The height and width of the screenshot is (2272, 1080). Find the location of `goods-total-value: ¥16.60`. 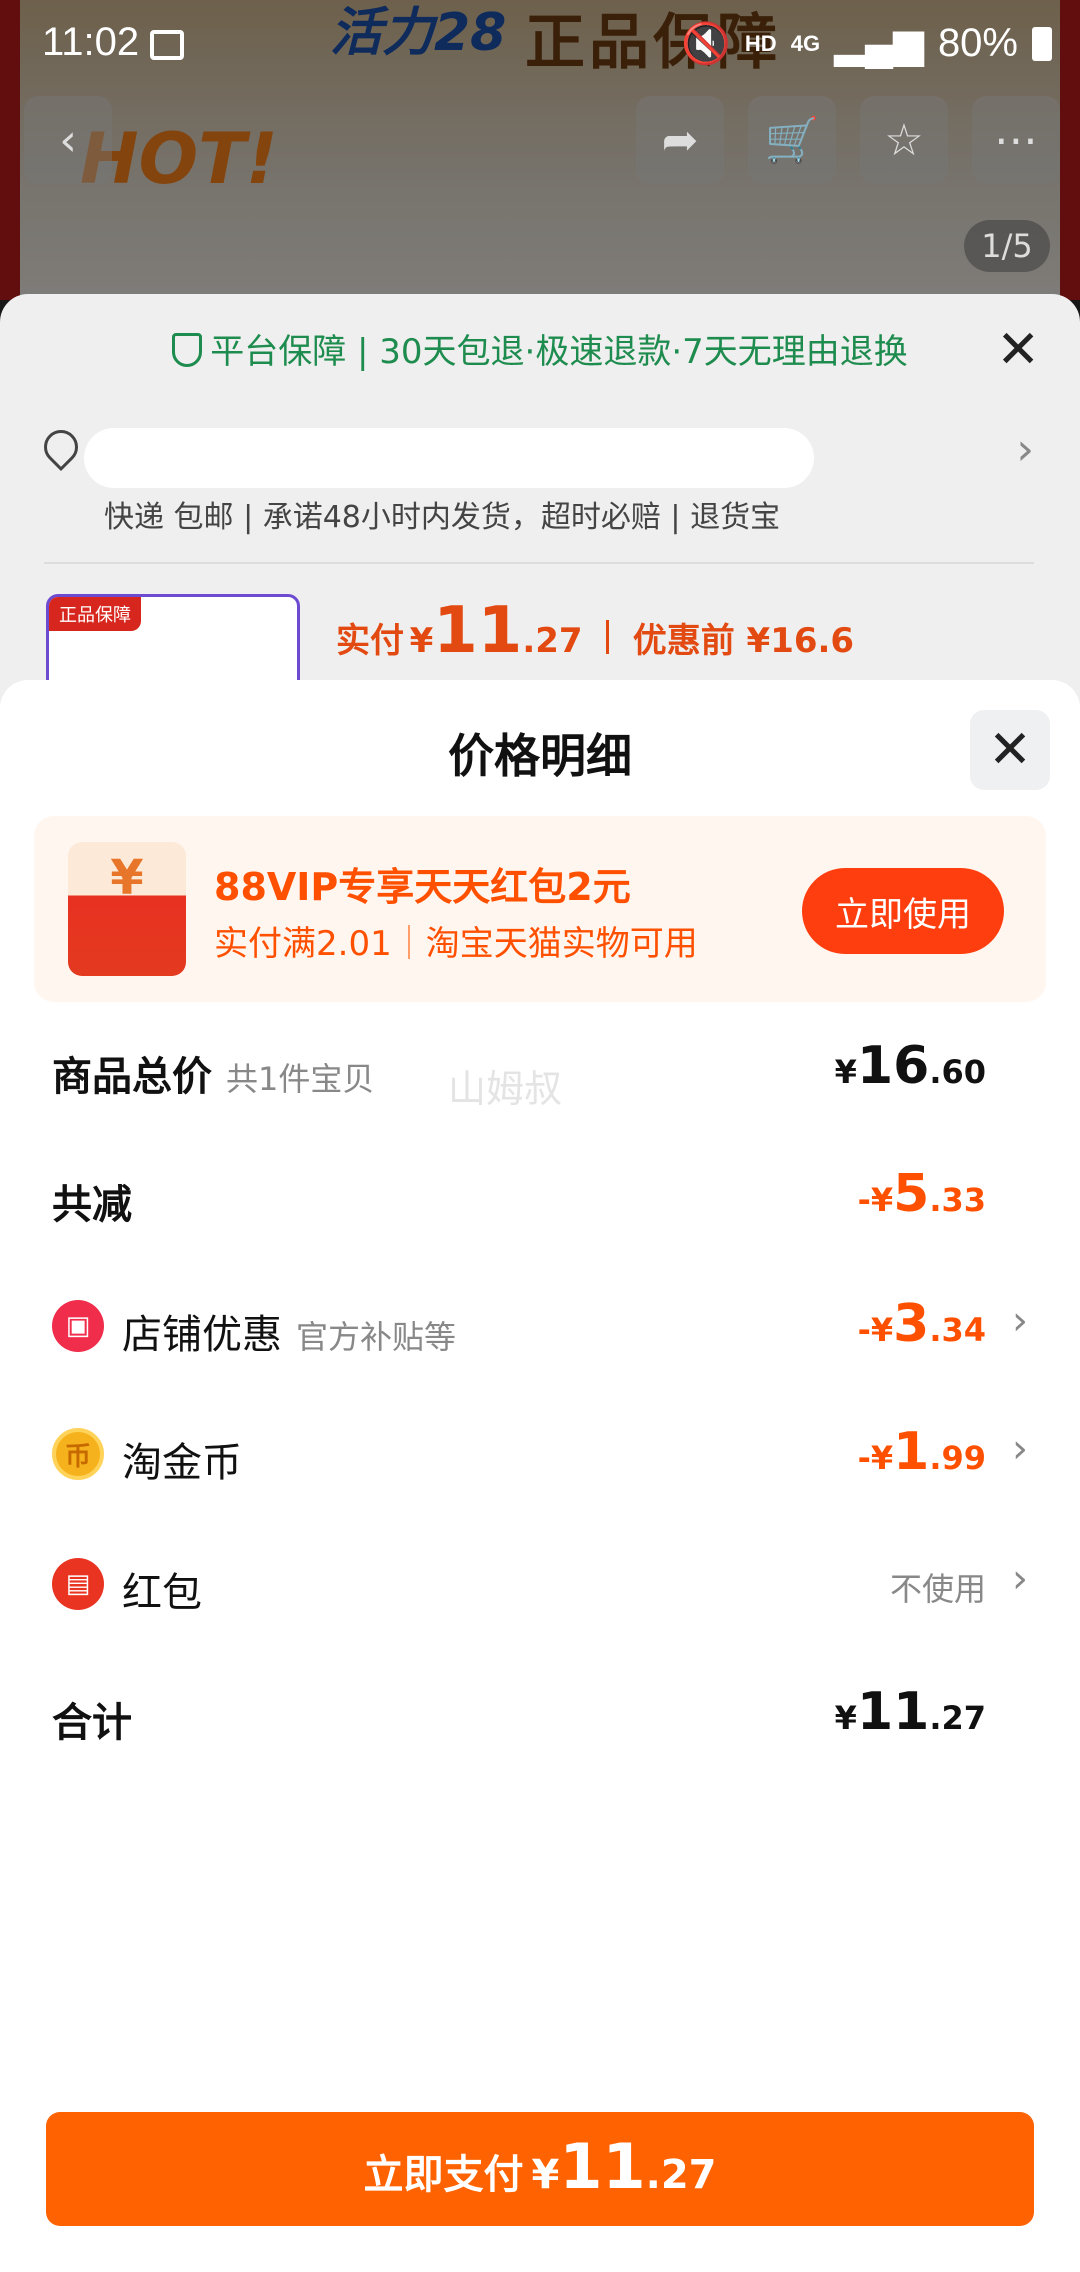

goods-total-value: ¥16.60 is located at coordinates (910, 1066).